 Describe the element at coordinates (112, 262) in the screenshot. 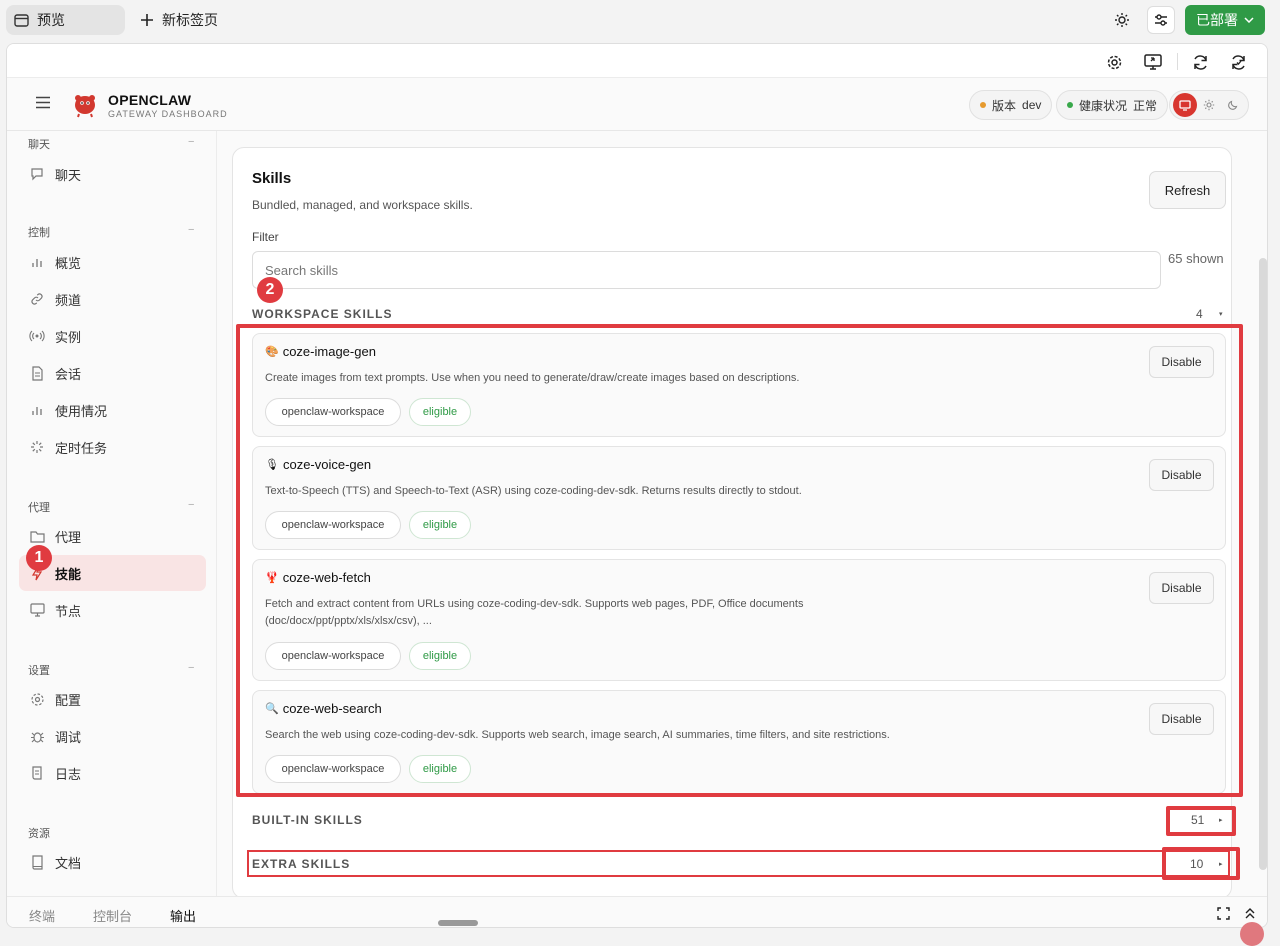

I see `sidebar-item-overview: 概览` at that location.